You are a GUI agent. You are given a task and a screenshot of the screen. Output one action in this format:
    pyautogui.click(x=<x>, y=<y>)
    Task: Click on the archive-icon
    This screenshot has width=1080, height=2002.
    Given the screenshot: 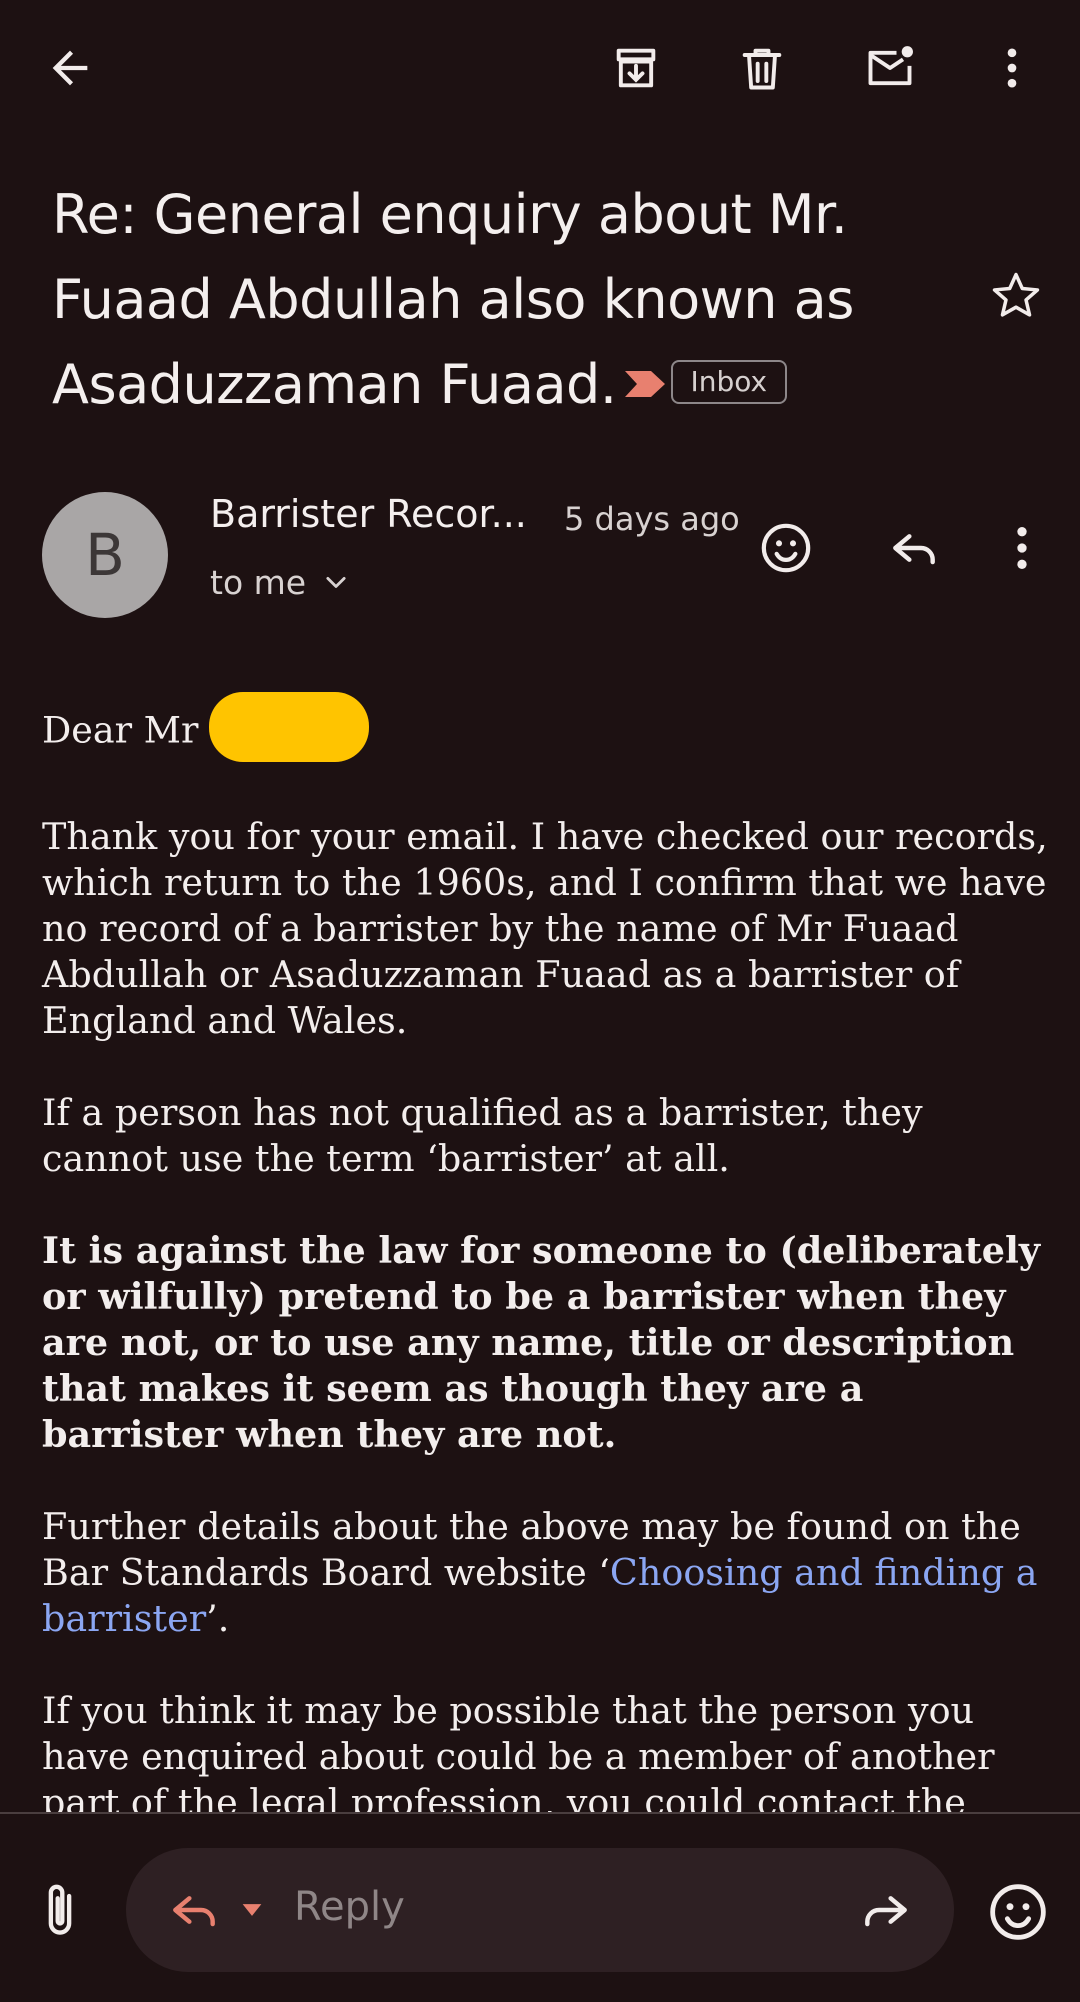 What is the action you would take?
    pyautogui.click(x=636, y=68)
    